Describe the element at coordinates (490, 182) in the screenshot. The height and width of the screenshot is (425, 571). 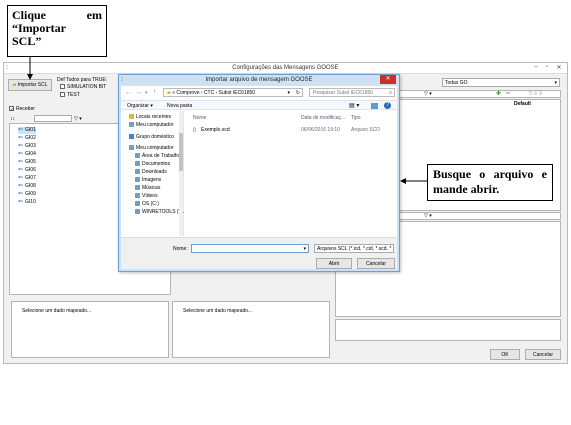
I see `browse-file-callout: Busque o arquivo e mande abrir.` at that location.